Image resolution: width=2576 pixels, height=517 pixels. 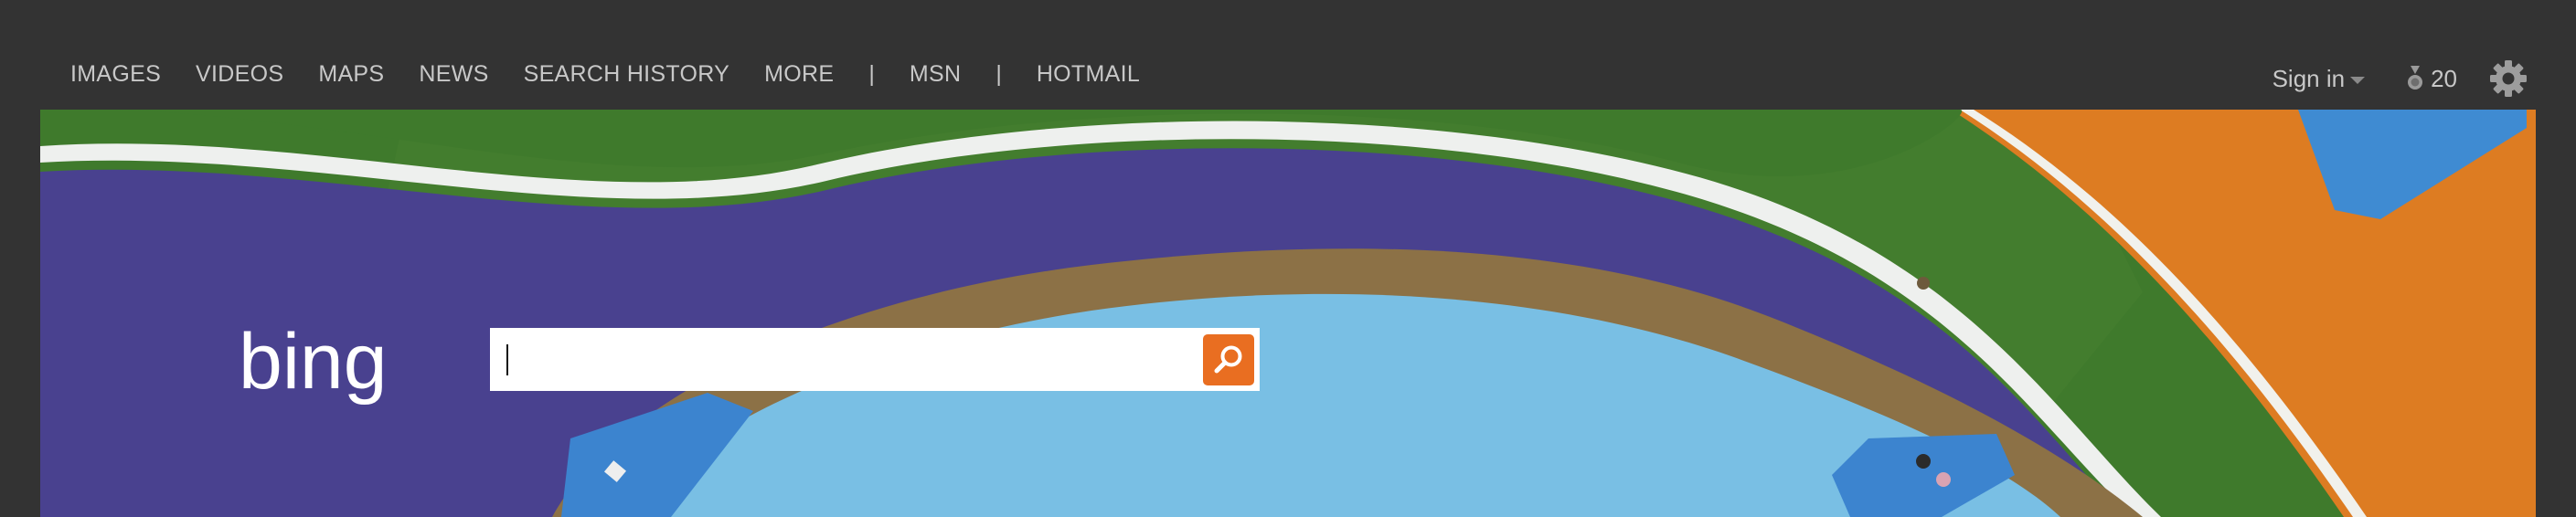 What do you see at coordinates (1088, 74) in the screenshot?
I see `nav-link-hotmail: HOTMAIL` at bounding box center [1088, 74].